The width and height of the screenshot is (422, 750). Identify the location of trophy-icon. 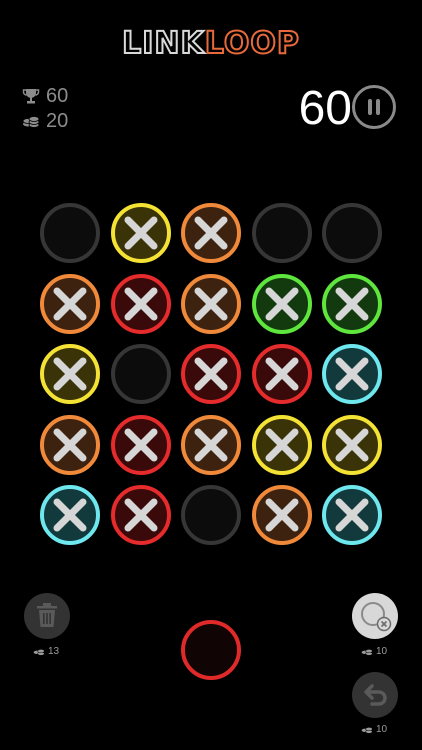
(31, 96).